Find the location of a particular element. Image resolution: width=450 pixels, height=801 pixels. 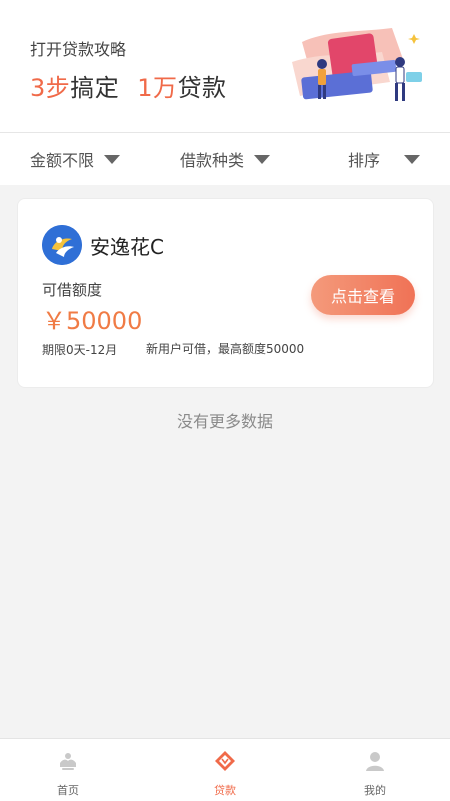

bottom-tab-bar: 首页 贷款 我的 is located at coordinates (225, 769).